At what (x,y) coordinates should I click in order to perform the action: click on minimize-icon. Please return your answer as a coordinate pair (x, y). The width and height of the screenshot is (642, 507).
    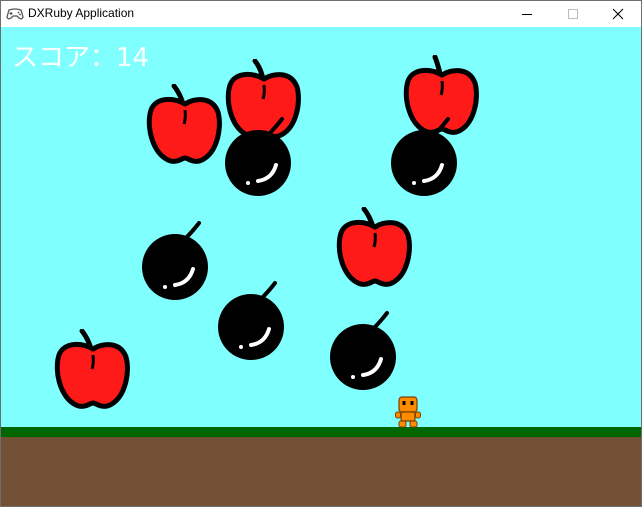
    Looking at the image, I should click on (527, 14).